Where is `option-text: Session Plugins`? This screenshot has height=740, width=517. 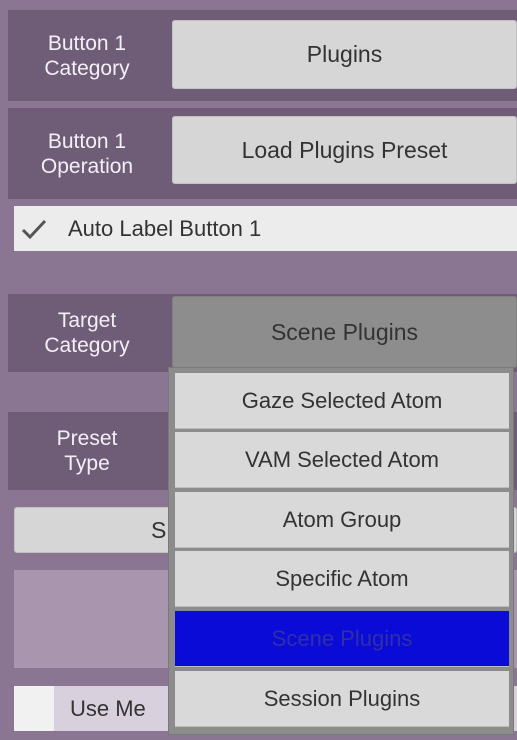
option-text: Session Plugins is located at coordinates (342, 698).